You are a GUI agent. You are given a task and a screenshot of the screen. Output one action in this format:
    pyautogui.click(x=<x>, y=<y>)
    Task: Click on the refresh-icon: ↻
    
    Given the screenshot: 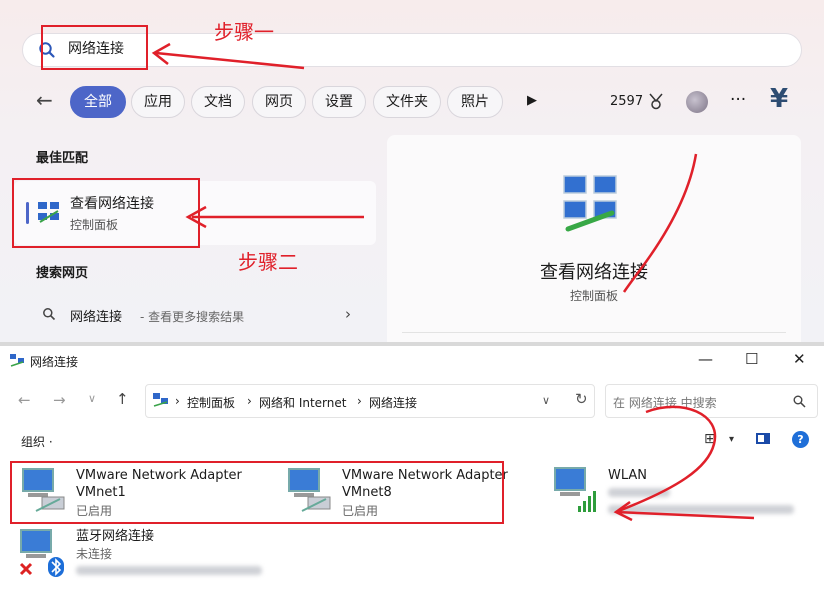 What is the action you would take?
    pyautogui.click(x=581, y=399)
    